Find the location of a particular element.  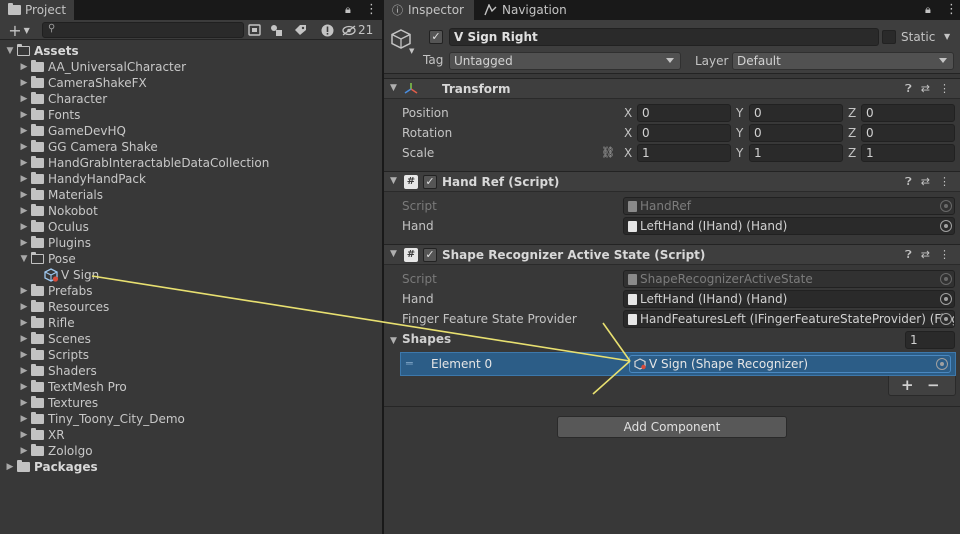

warning-filter-button is located at coordinates (327, 30).